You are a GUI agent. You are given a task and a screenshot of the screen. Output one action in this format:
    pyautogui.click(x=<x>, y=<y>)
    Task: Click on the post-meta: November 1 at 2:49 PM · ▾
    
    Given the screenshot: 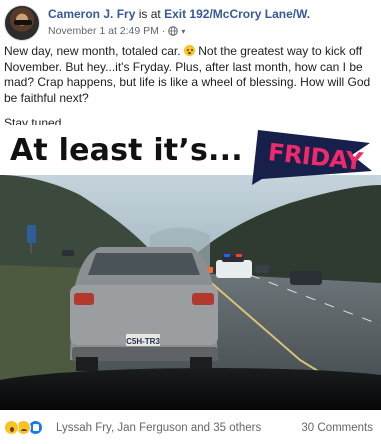 What is the action you would take?
    pyautogui.click(x=116, y=31)
    